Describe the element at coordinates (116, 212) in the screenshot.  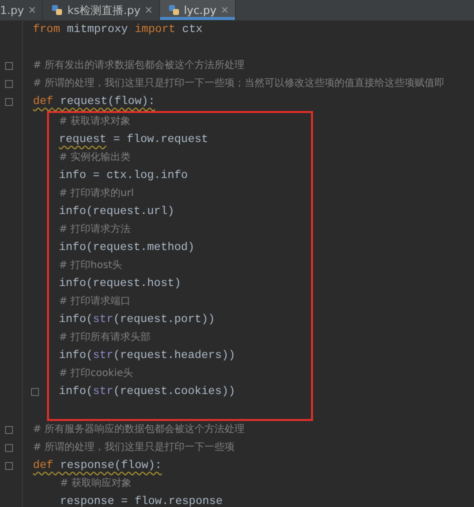
I see `code-line: info(request.url)` at that location.